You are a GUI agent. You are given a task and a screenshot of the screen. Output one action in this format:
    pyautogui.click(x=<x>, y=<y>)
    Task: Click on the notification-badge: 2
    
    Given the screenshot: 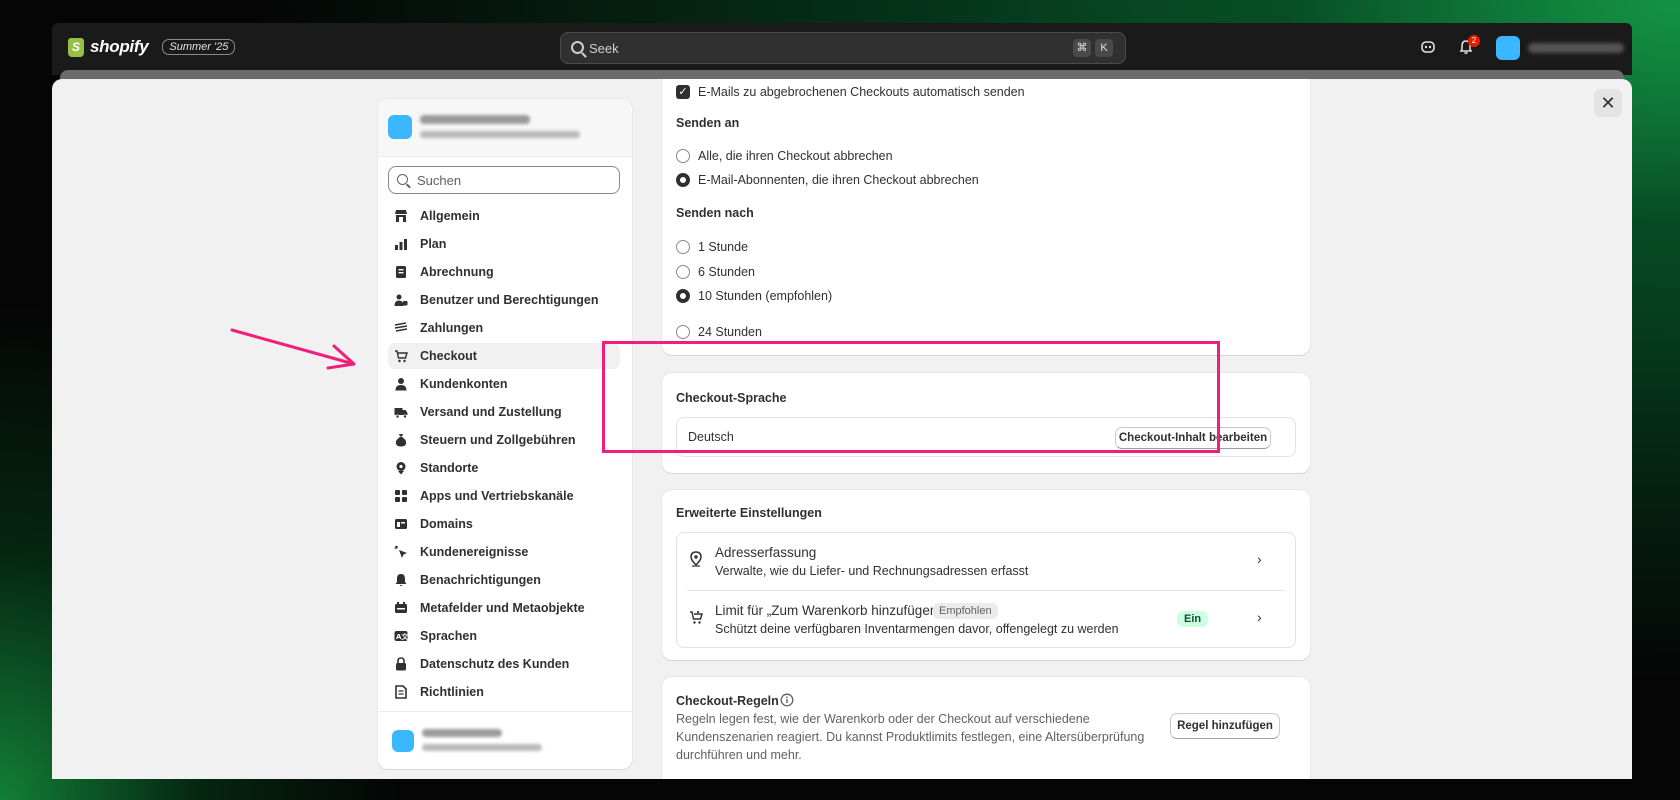 What is the action you would take?
    pyautogui.click(x=1474, y=41)
    